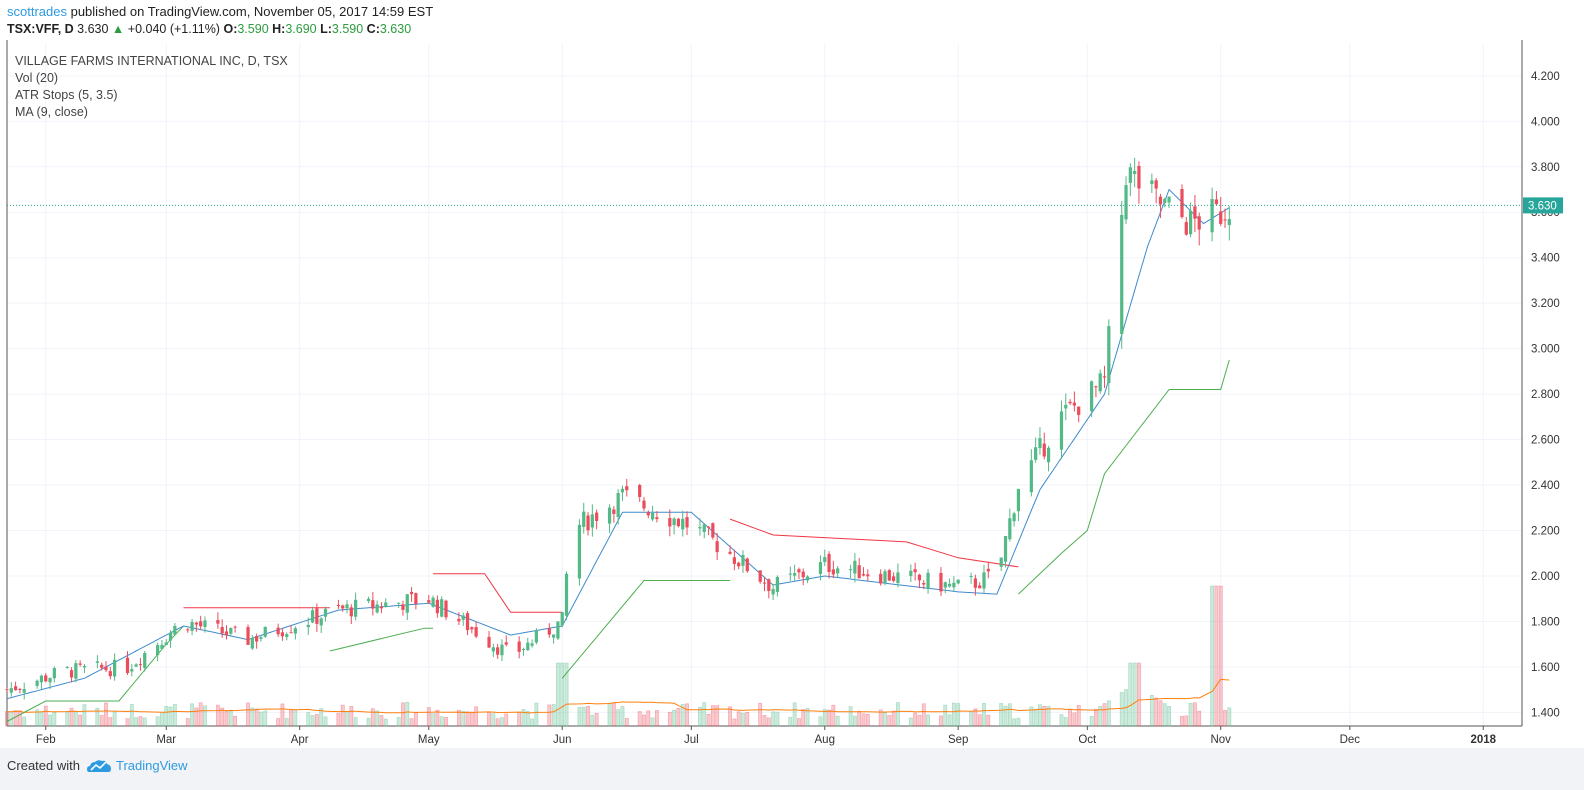 This screenshot has height=790, width=1584. Describe the element at coordinates (151, 78) in the screenshot. I see `legend-volume: Vol (20)` at that location.